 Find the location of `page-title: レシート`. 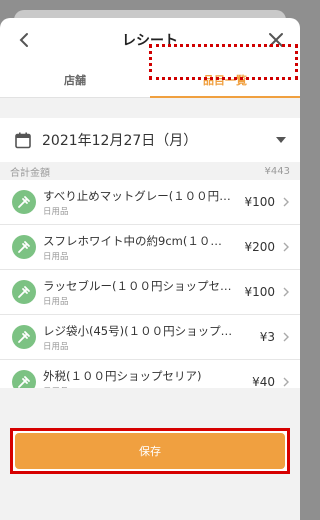

page-title: レシート is located at coordinates (150, 41).